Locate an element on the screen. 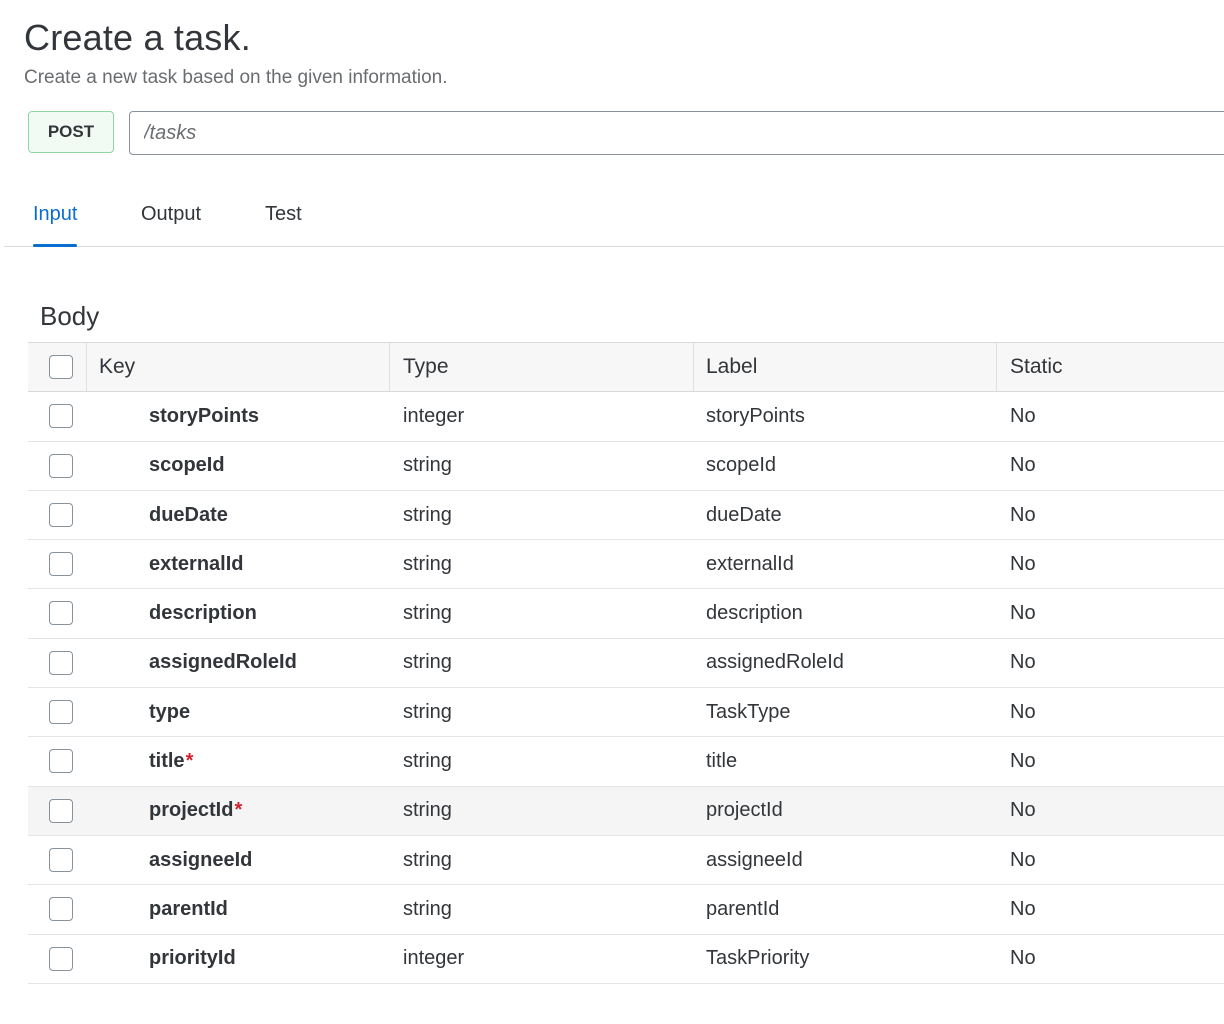 The height and width of the screenshot is (1024, 1224). cell-key: parentId is located at coordinates (189, 909).